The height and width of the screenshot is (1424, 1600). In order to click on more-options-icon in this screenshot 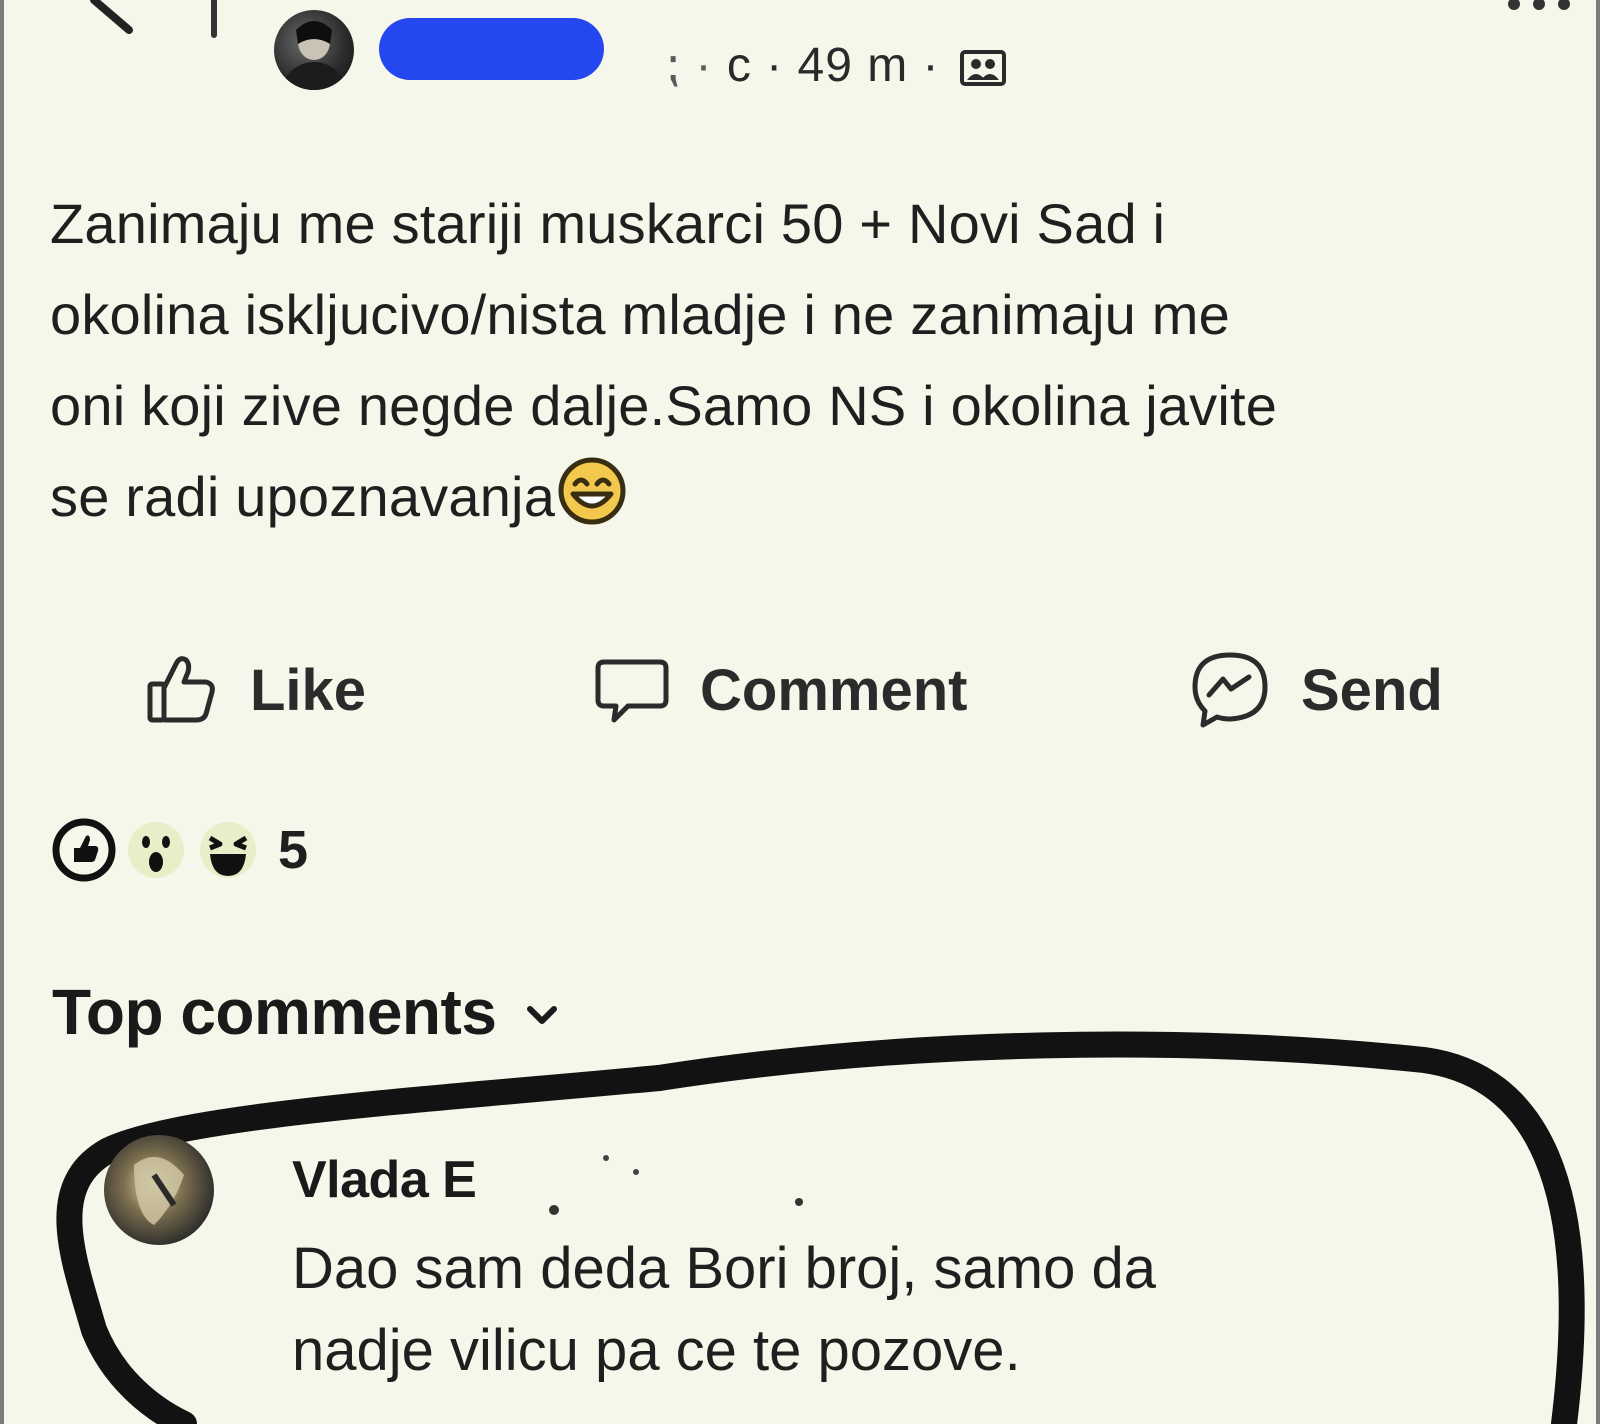, I will do `click(1539, 7)`.